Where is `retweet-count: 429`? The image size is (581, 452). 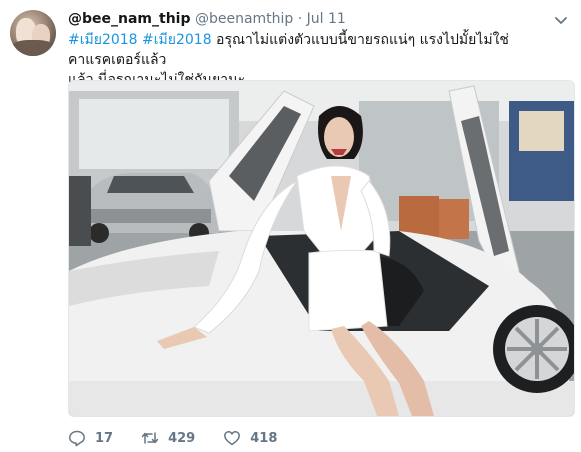 retweet-count: 429 is located at coordinates (182, 438).